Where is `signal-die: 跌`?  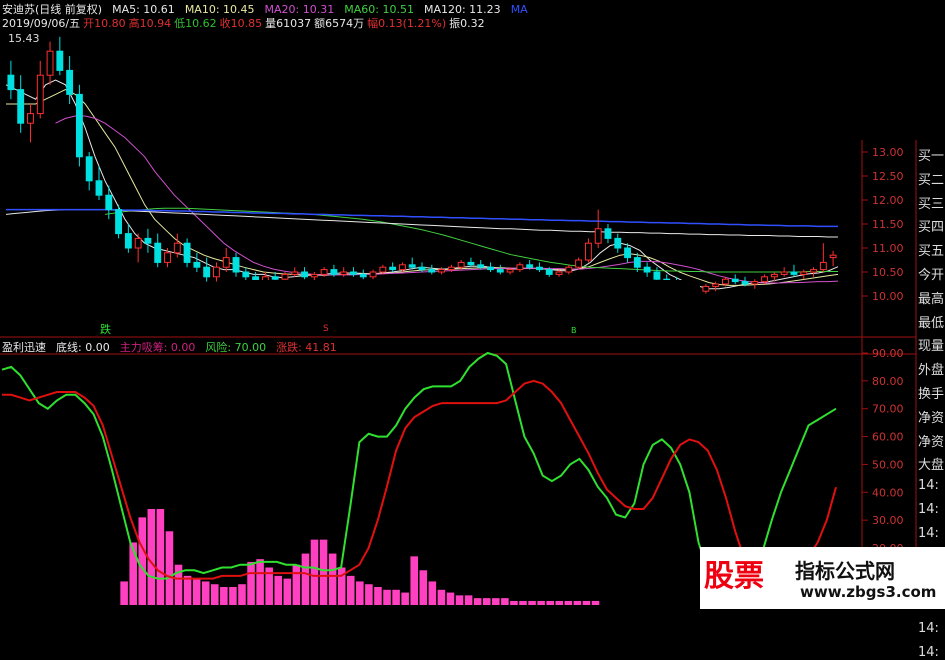
signal-die: 跌 is located at coordinates (105, 329).